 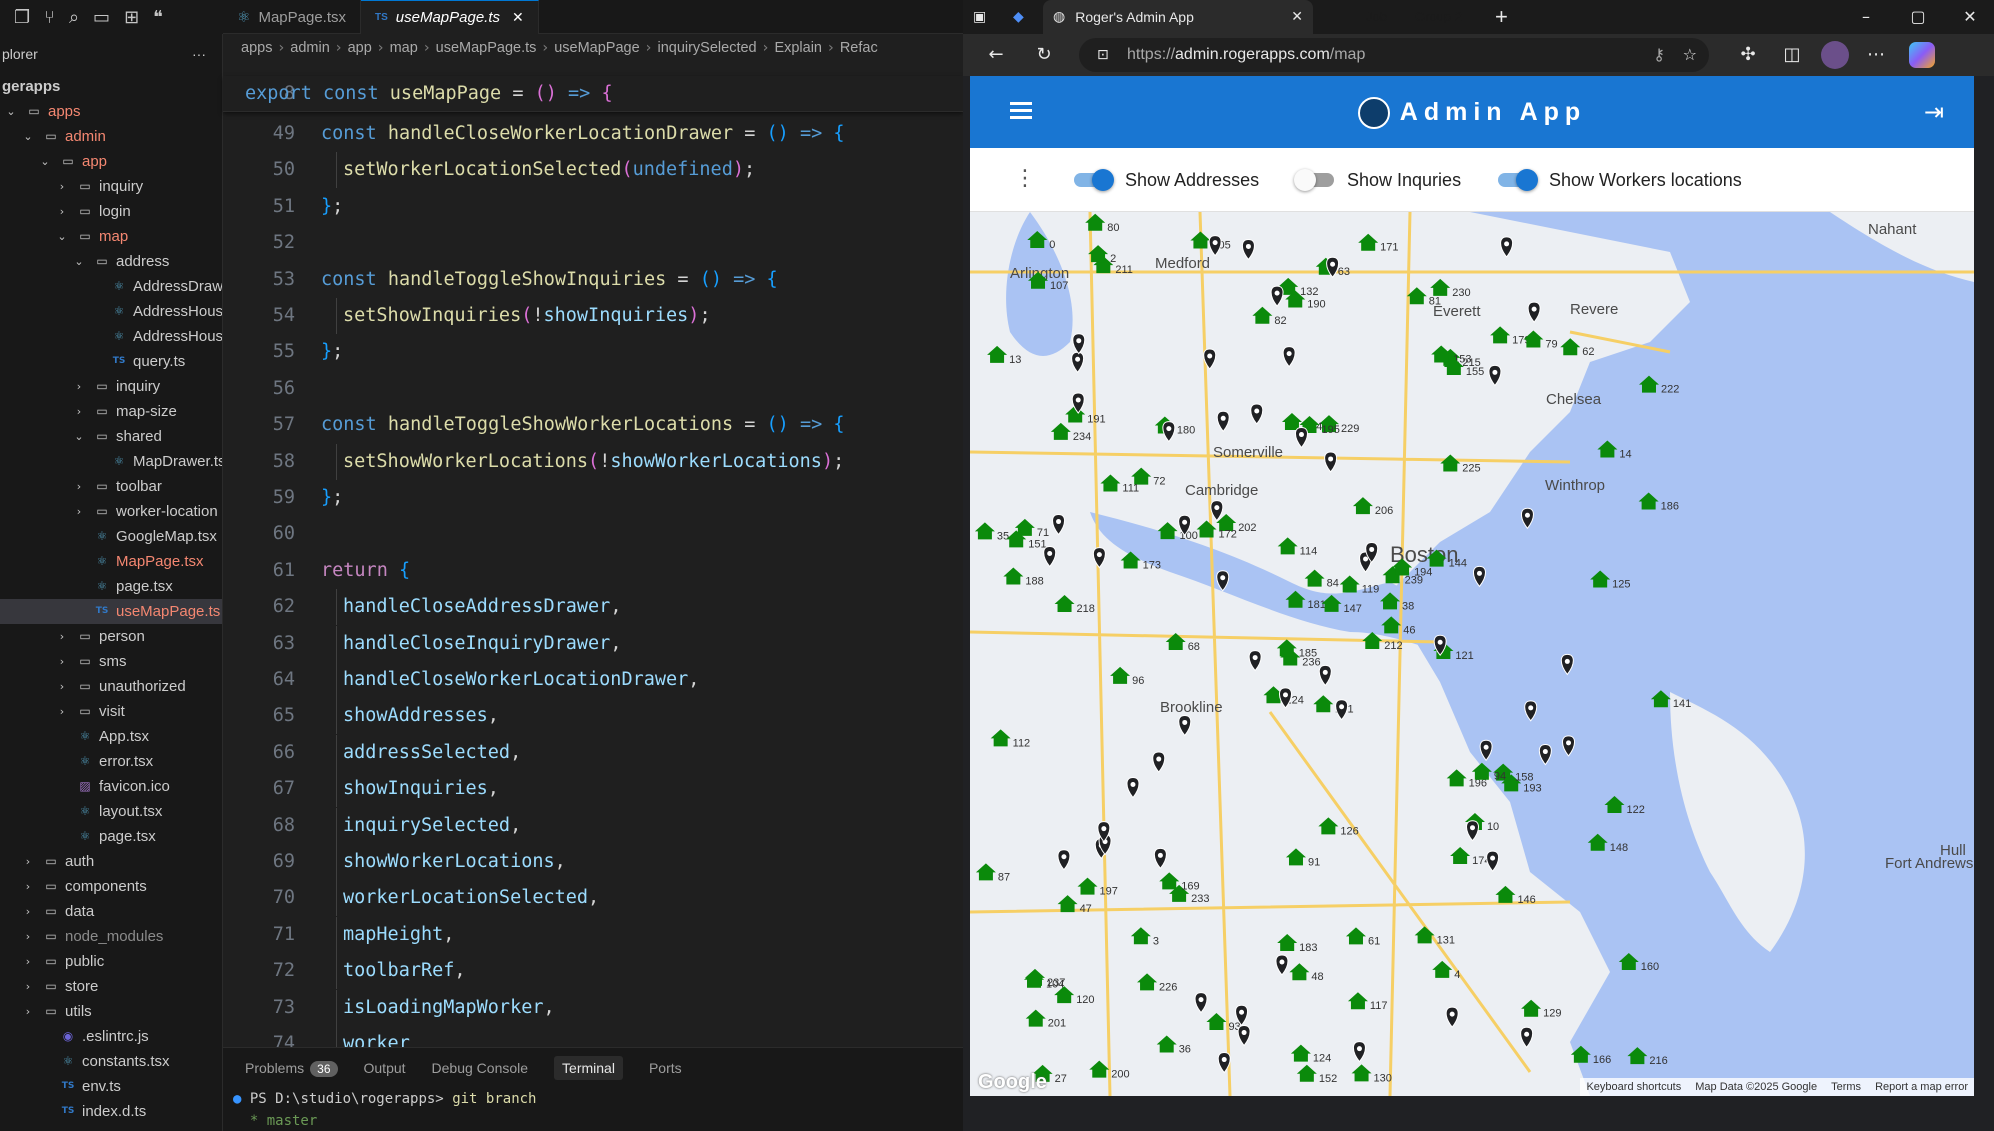 I want to click on tree-folder: › ▭ components, so click(x=111, y=886).